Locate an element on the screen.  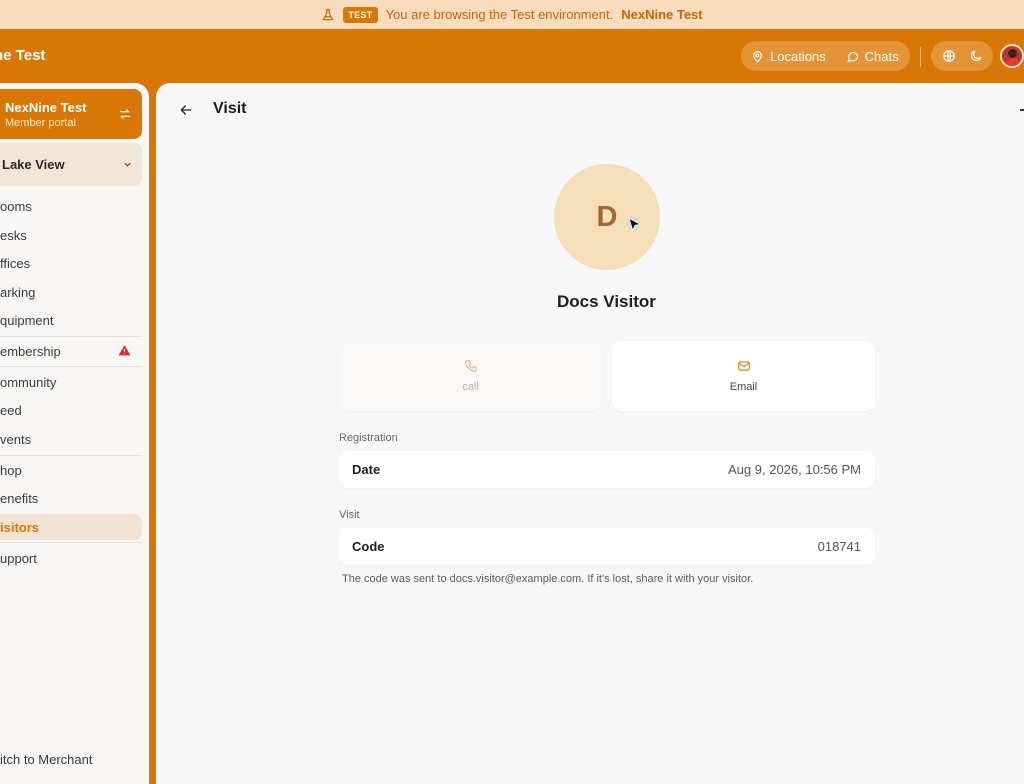
top-tools is located at coordinates (962, 56).